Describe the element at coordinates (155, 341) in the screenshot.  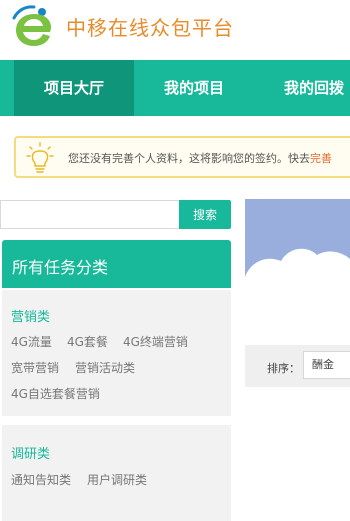
I see `category-link: 4G终端营销` at that location.